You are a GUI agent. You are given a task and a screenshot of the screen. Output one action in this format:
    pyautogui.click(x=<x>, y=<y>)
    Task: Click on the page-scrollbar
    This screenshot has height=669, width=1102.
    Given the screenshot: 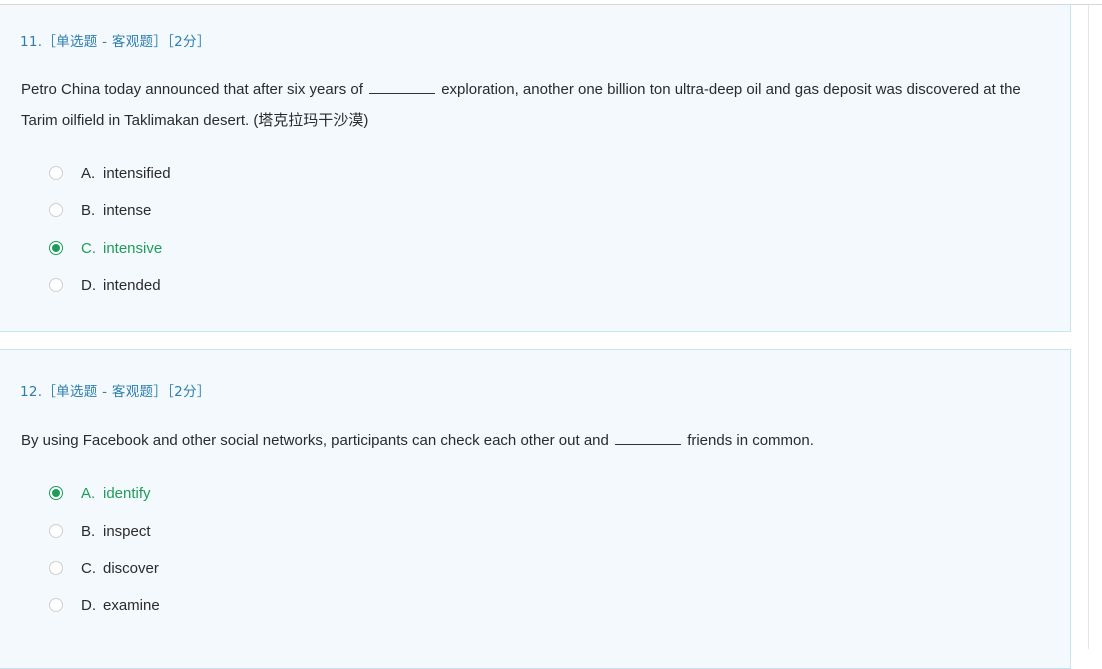 What is the action you would take?
    pyautogui.click(x=1095, y=327)
    